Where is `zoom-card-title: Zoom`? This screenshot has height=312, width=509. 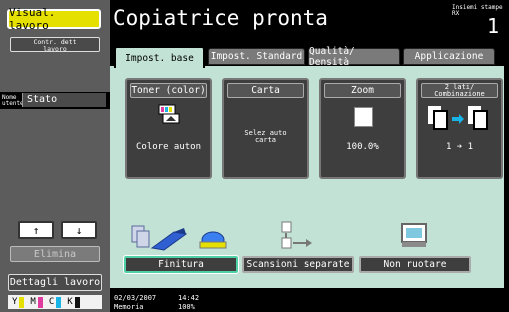 zoom-card-title: Zoom is located at coordinates (362, 90).